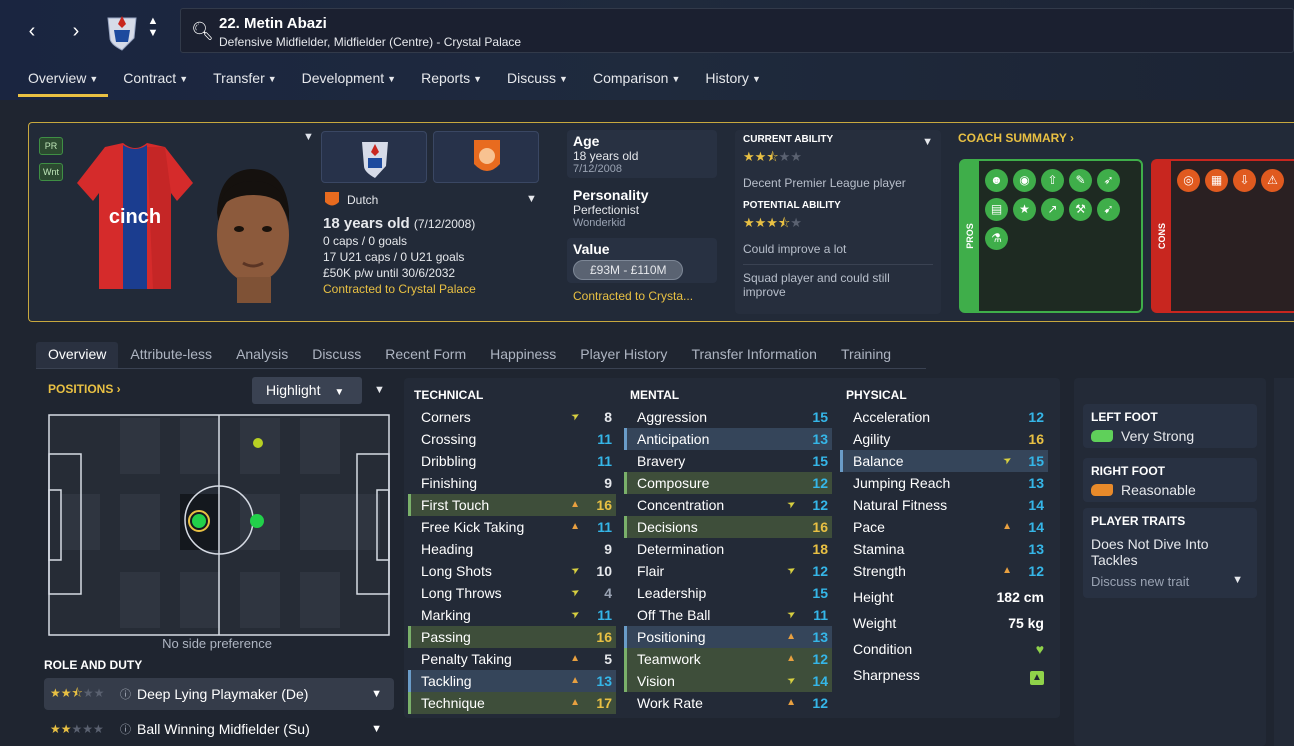 The image size is (1294, 746). What do you see at coordinates (944, 483) in the screenshot?
I see `attribute-row: Jumping Reach 13` at bounding box center [944, 483].